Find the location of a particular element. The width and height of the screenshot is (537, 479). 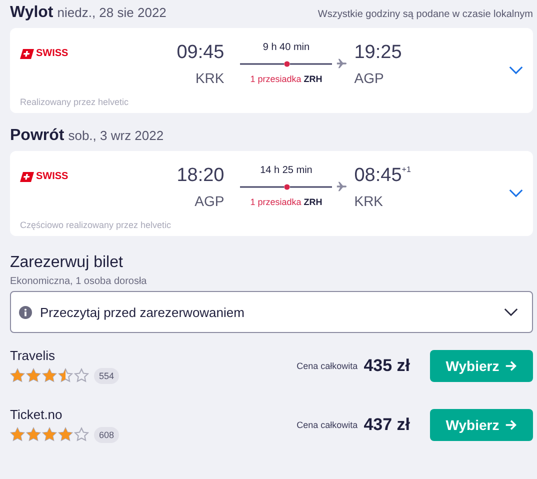

leg-date: niedz., 28 sie 2022 is located at coordinates (111, 12).